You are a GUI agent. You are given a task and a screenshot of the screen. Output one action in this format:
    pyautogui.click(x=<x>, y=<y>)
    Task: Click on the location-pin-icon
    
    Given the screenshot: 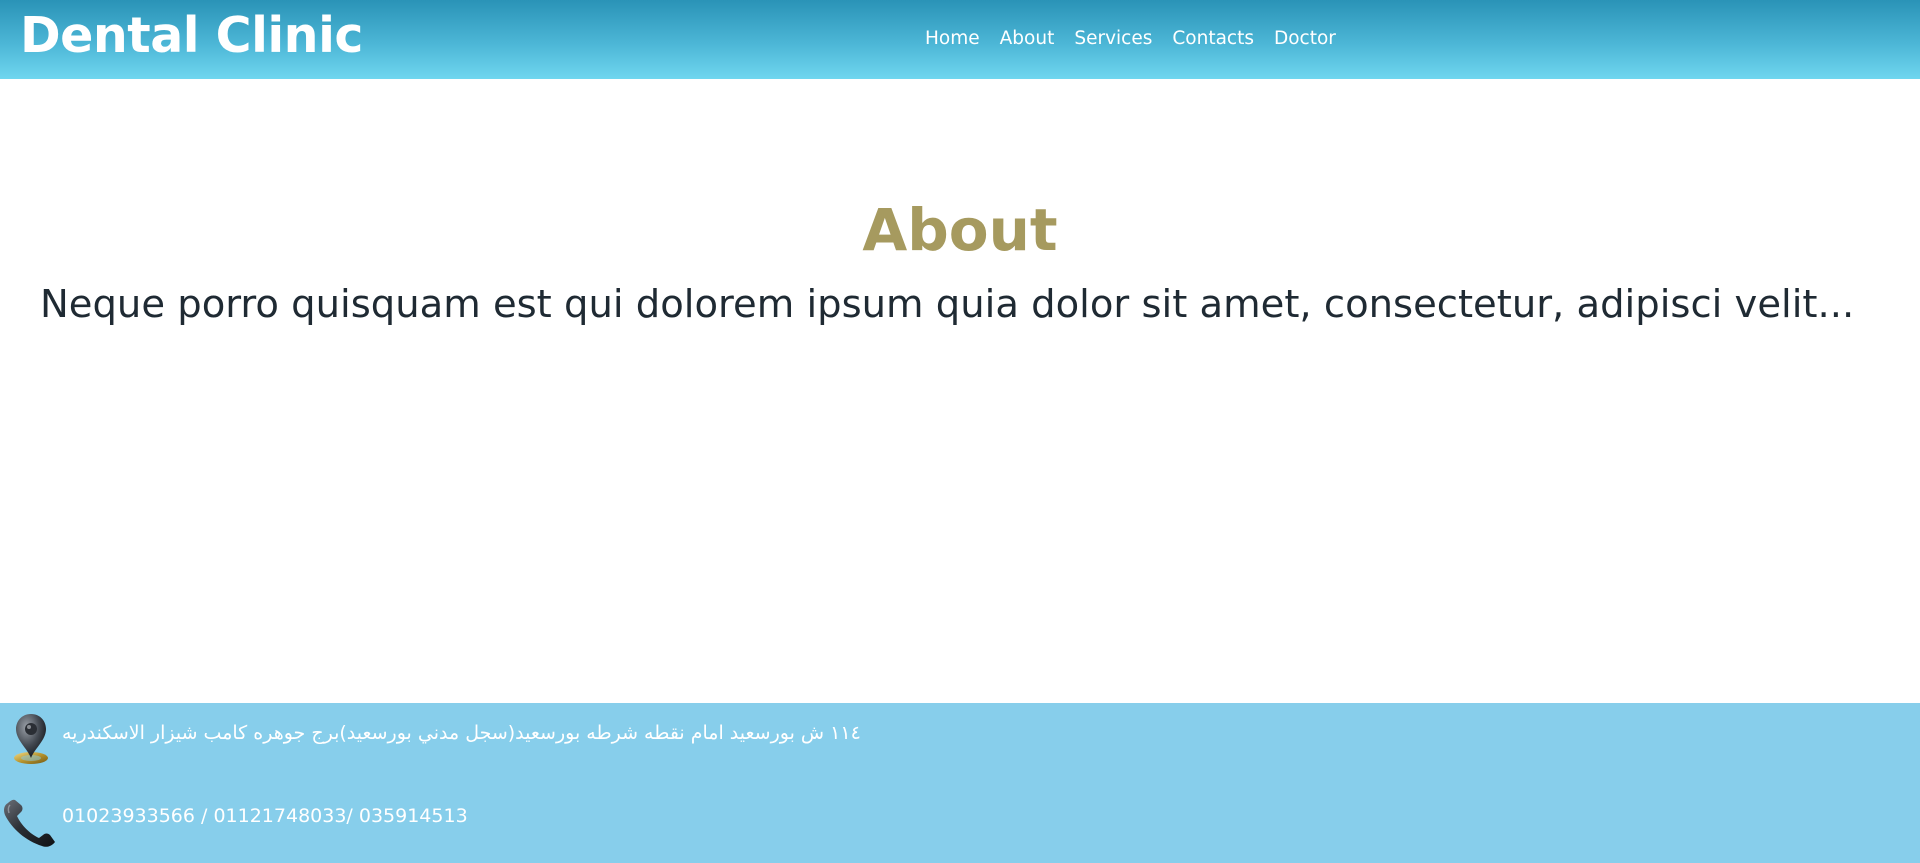 What is the action you would take?
    pyautogui.click(x=31, y=739)
    